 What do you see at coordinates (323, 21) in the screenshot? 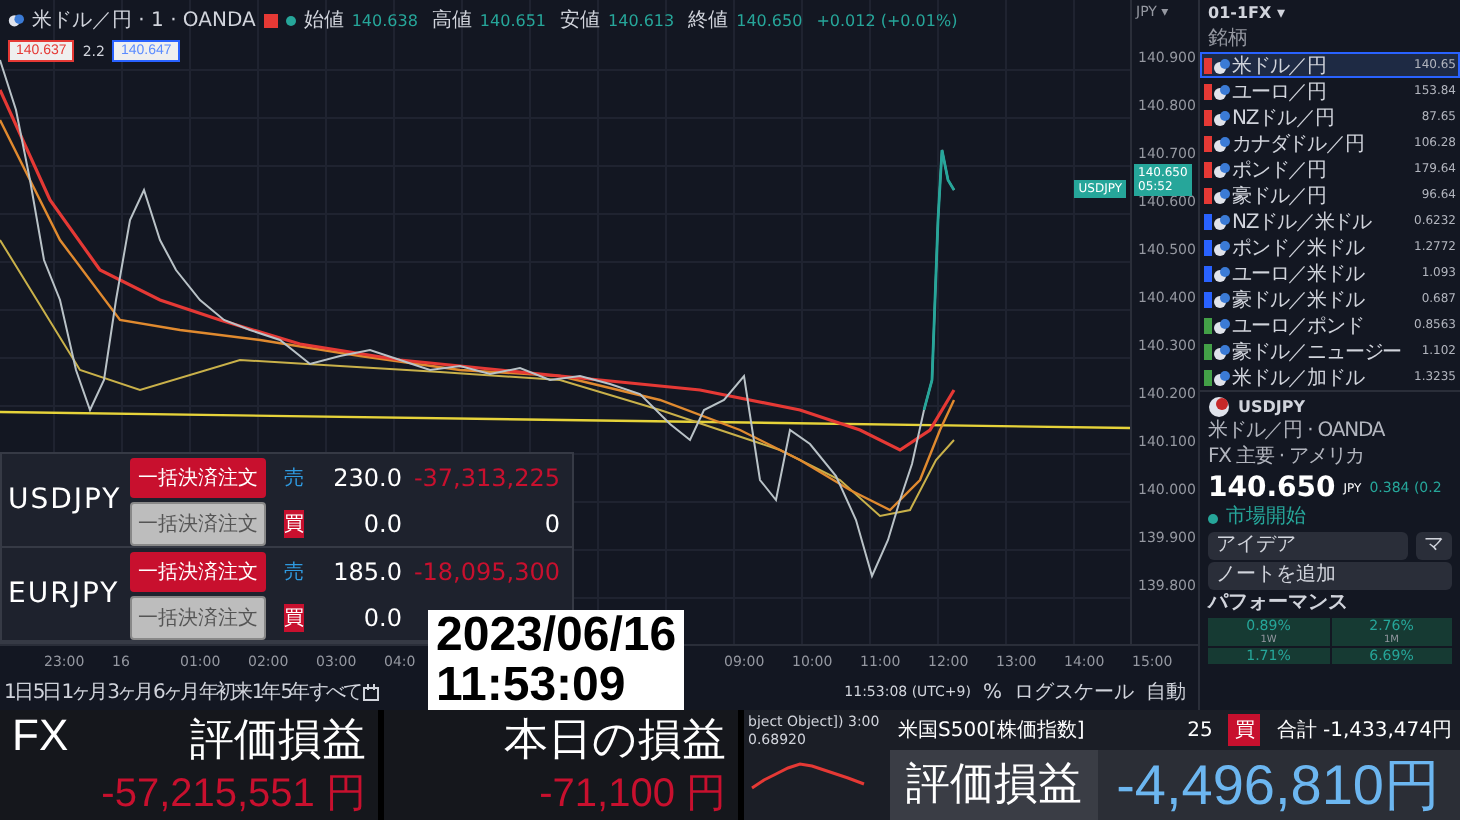
I see `ohlc-label: 始値` at bounding box center [323, 21].